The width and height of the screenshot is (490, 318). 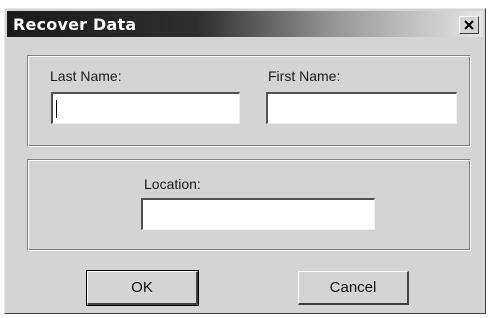 I want to click on last-name-label: Last Name:, so click(x=86, y=76).